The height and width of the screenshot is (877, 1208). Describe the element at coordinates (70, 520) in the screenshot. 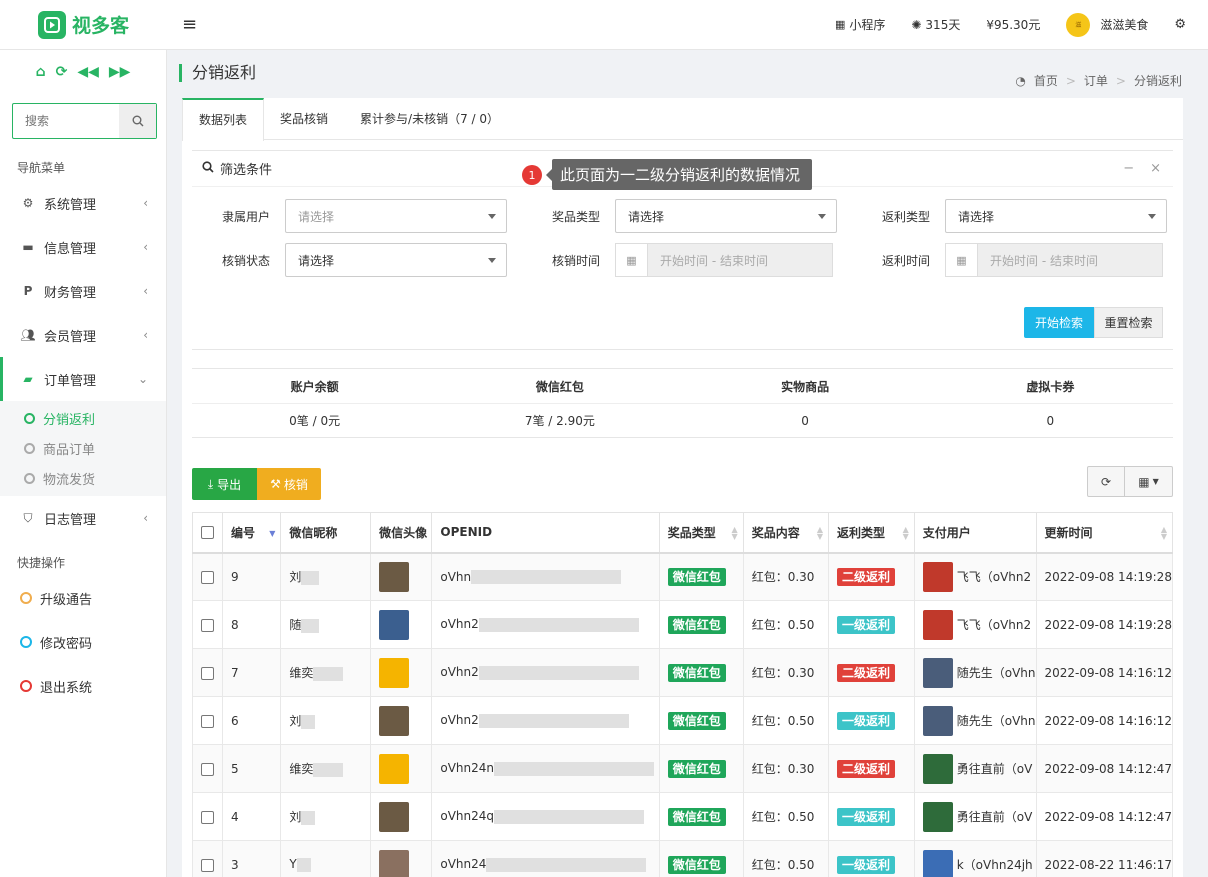

I see `sidebar-item-label: 日志管理` at that location.